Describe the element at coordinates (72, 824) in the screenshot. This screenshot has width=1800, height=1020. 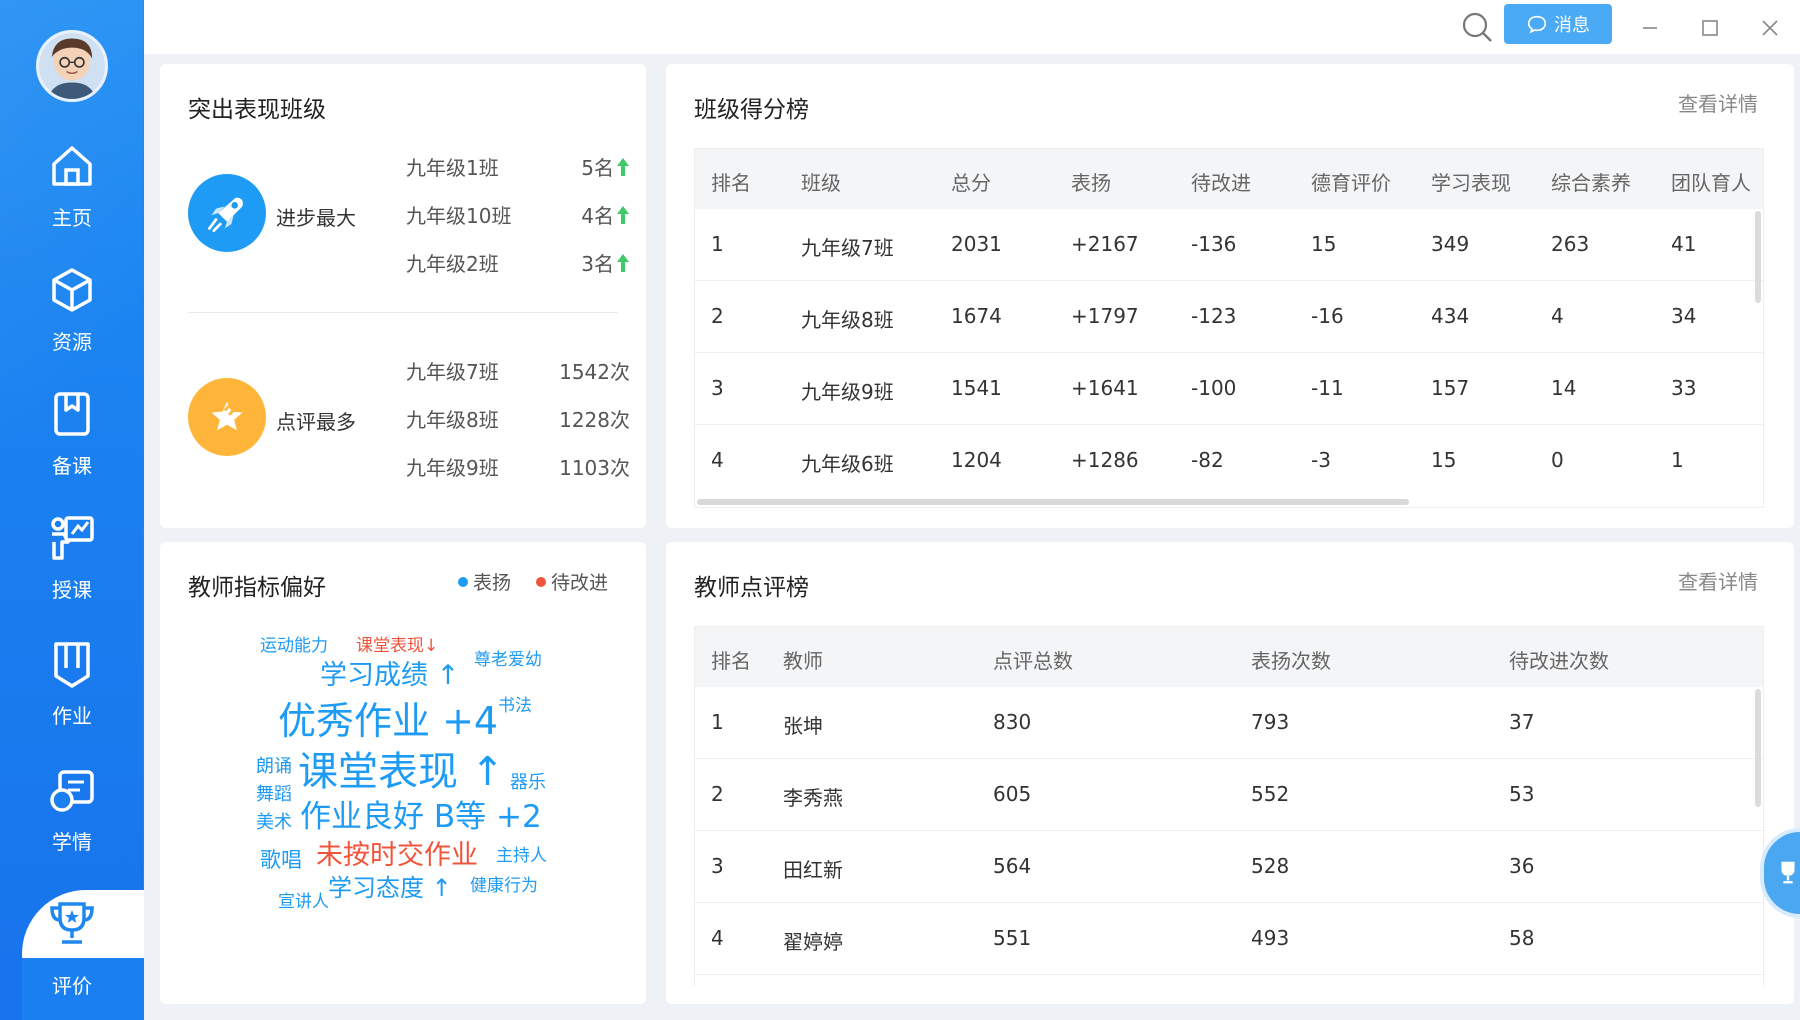
I see `sidebar-item-learning-analytics: 学情` at that location.